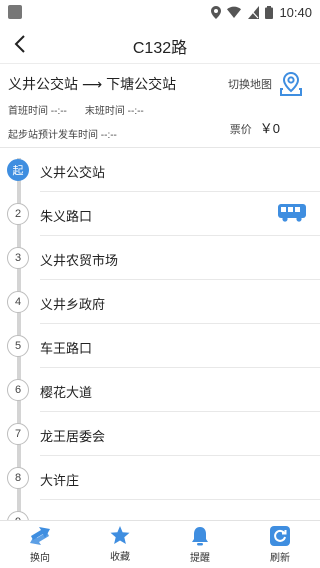 This screenshot has height=568, width=320. What do you see at coordinates (216, 12) in the screenshot?
I see `location-icon` at bounding box center [216, 12].